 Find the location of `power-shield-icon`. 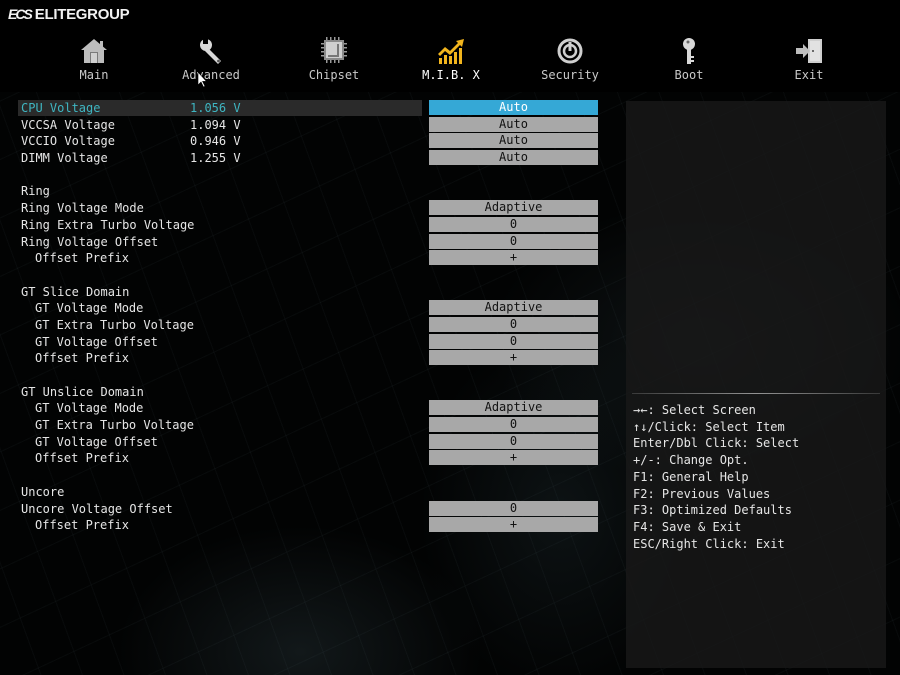

power-shield-icon is located at coordinates (570, 51).